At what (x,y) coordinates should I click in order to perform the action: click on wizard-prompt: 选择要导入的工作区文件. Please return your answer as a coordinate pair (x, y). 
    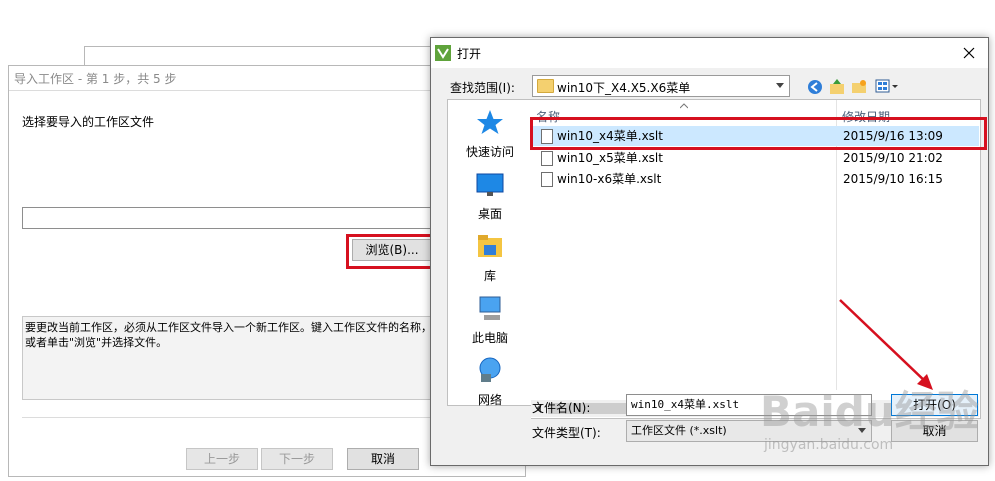
    Looking at the image, I should click on (88, 122).